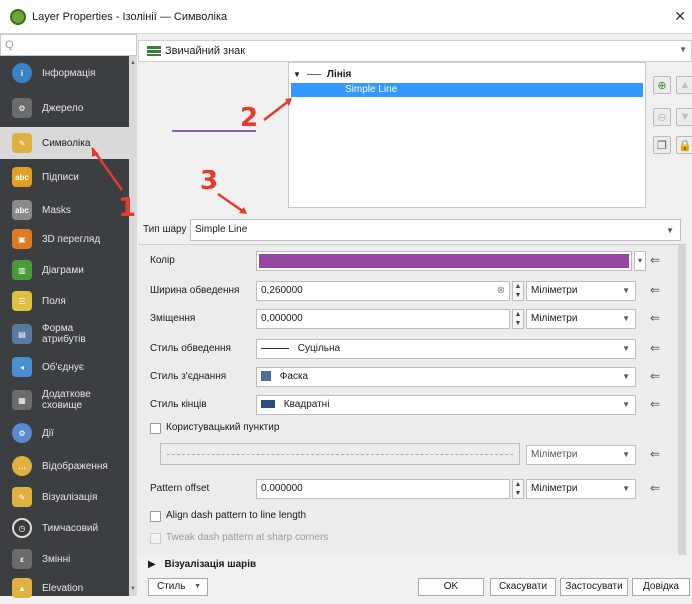 Image resolution: width=692 pixels, height=604 pixels. Describe the element at coordinates (266, 376) in the screenshot. I see `bevel-join-icon` at that location.